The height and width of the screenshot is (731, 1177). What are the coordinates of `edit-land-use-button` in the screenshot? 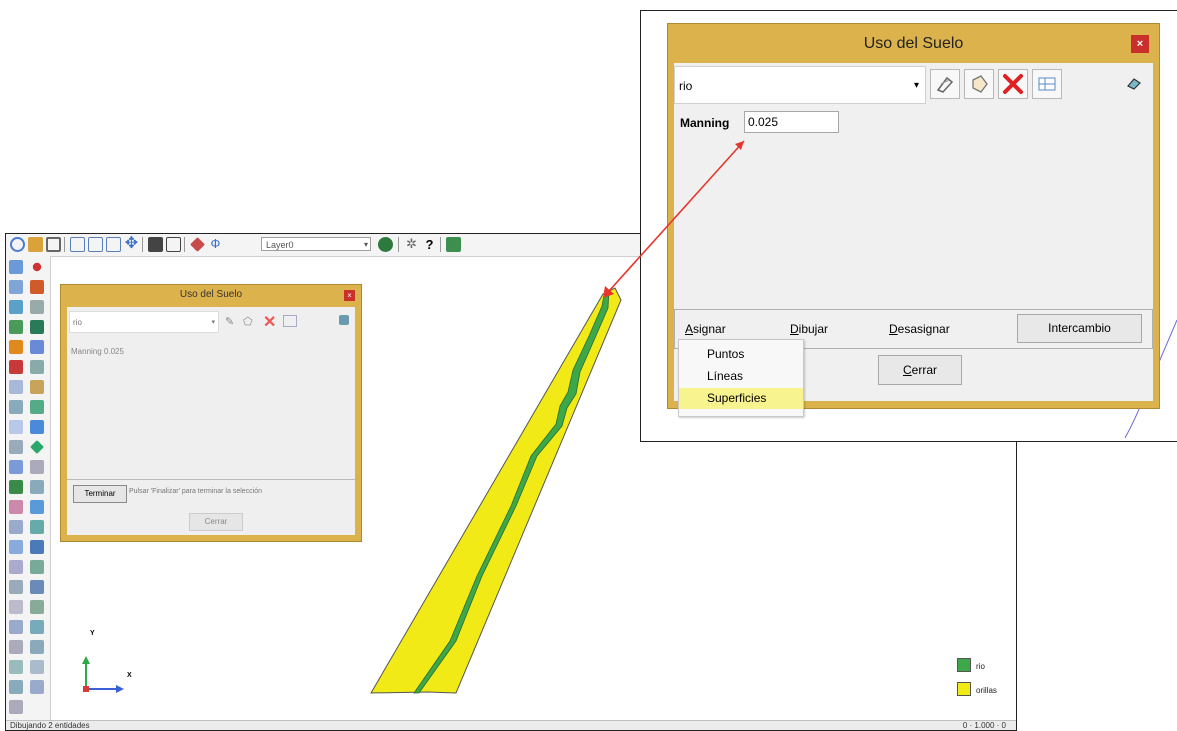 It's located at (945, 84).